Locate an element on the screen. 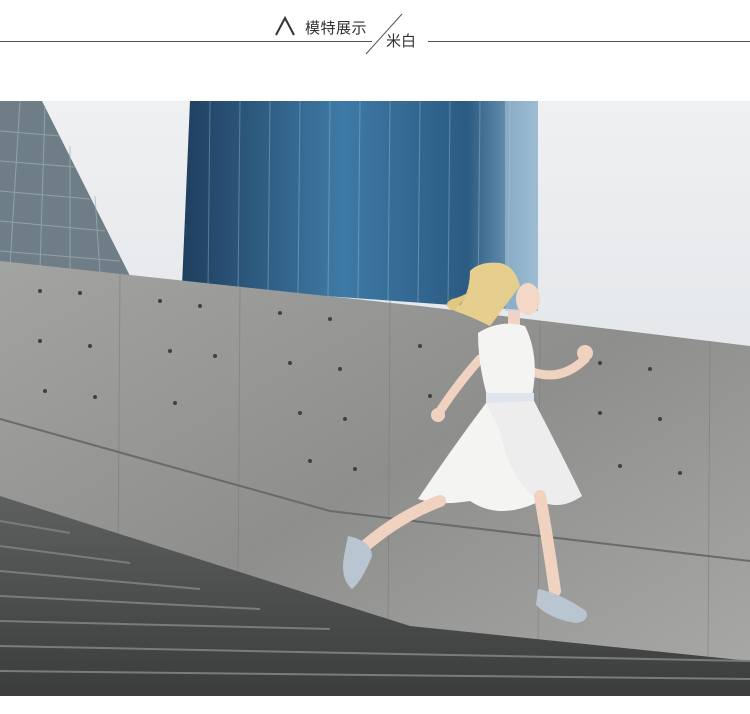 This screenshot has width=750, height=714. header-divider-right is located at coordinates (589, 41).